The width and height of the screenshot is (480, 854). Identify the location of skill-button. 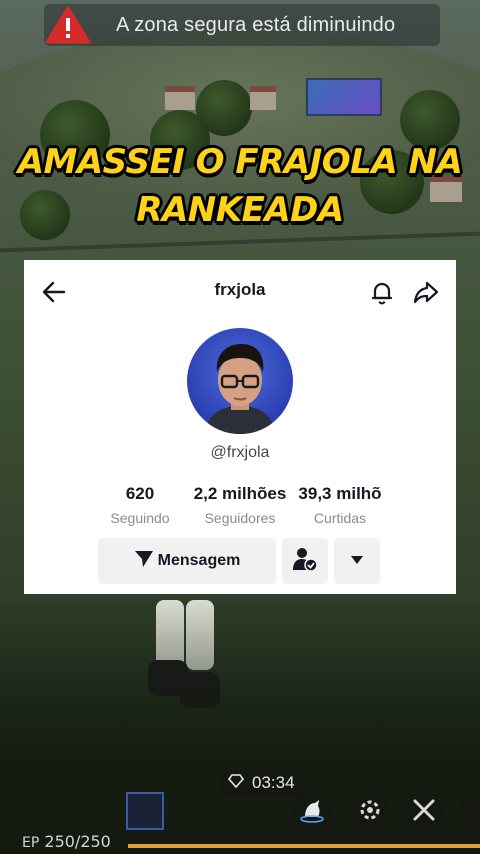
(370, 812).